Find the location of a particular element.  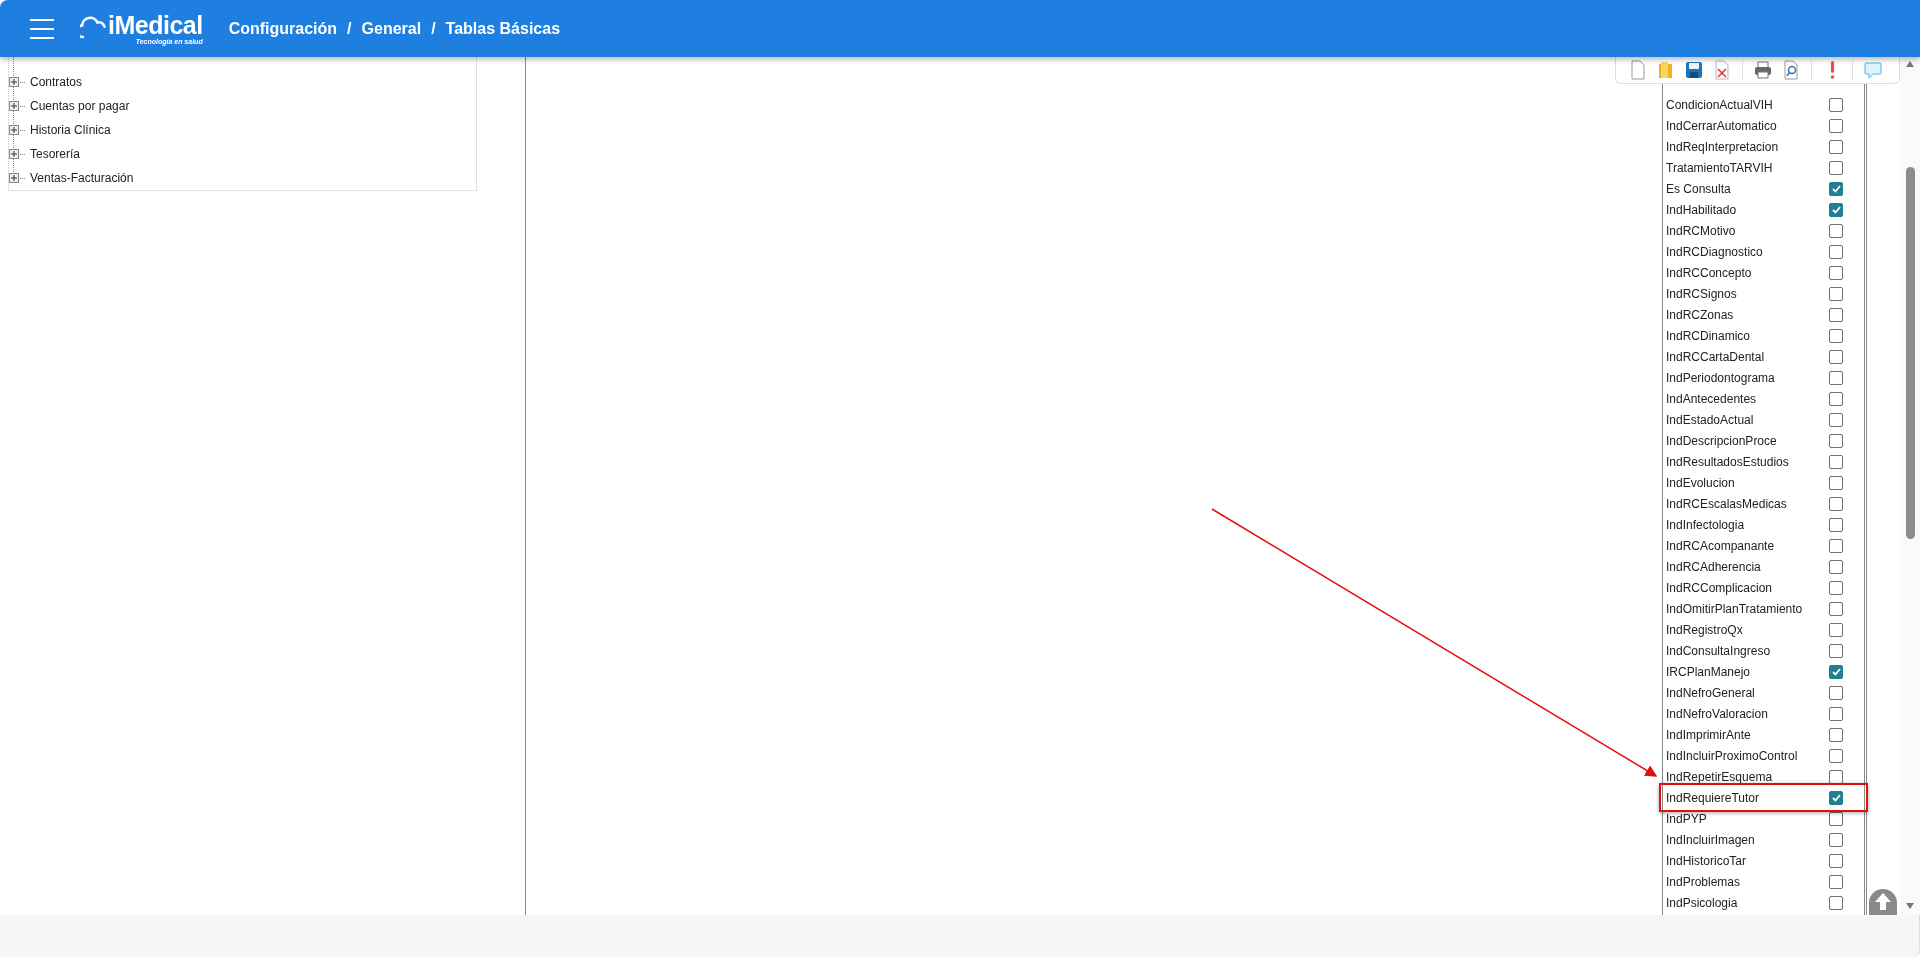

alert-icon is located at coordinates (1832, 70).